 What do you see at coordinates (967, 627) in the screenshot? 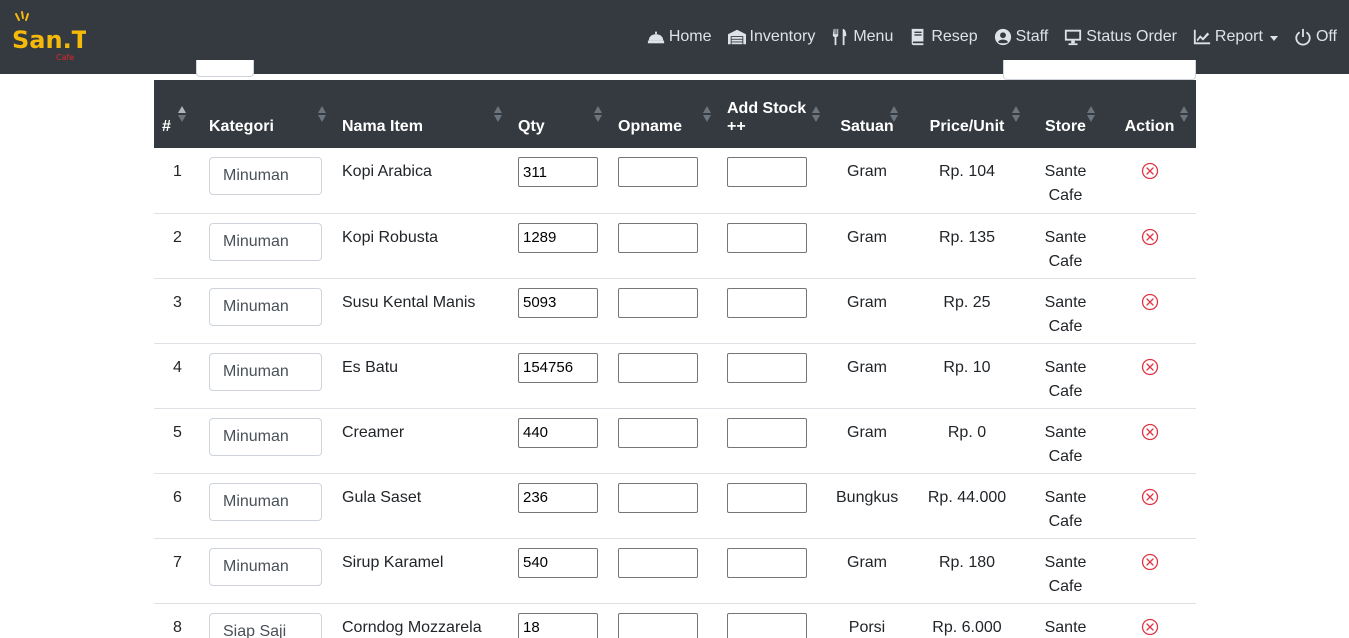
I see `price-cell: Rp. 6.000` at bounding box center [967, 627].